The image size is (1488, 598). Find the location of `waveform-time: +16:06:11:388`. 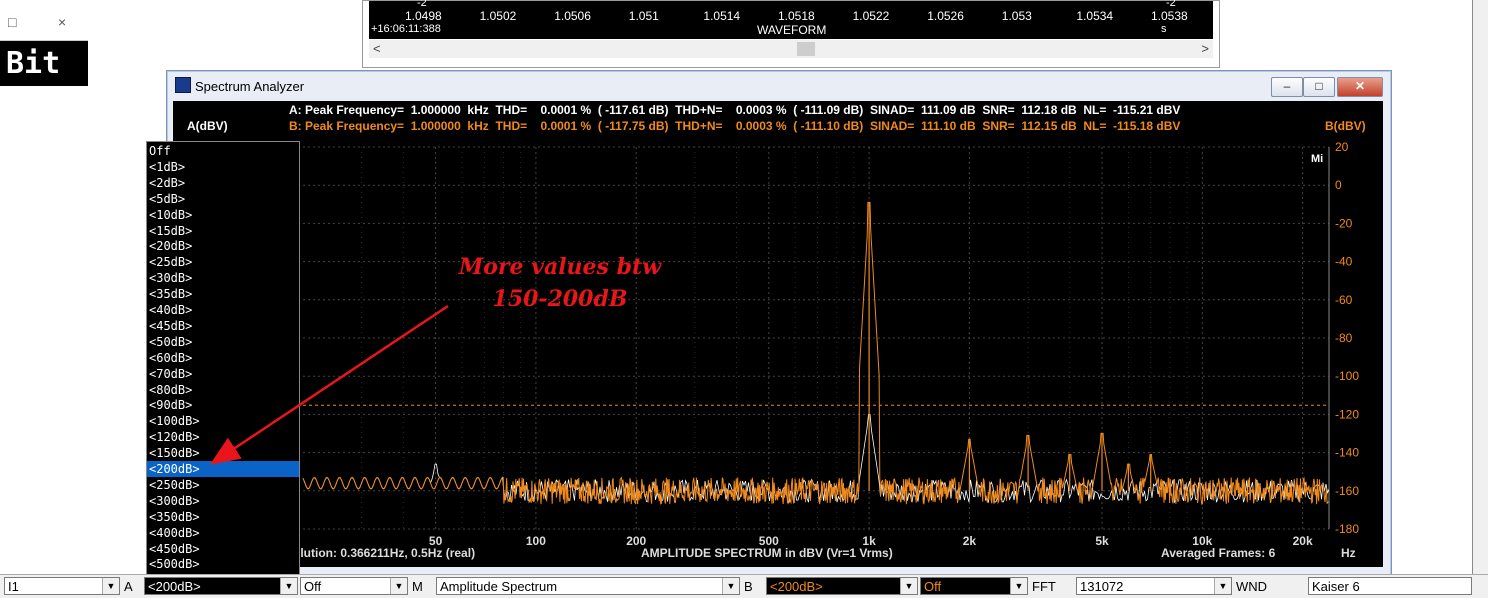

waveform-time: +16:06:11:388 is located at coordinates (406, 29).